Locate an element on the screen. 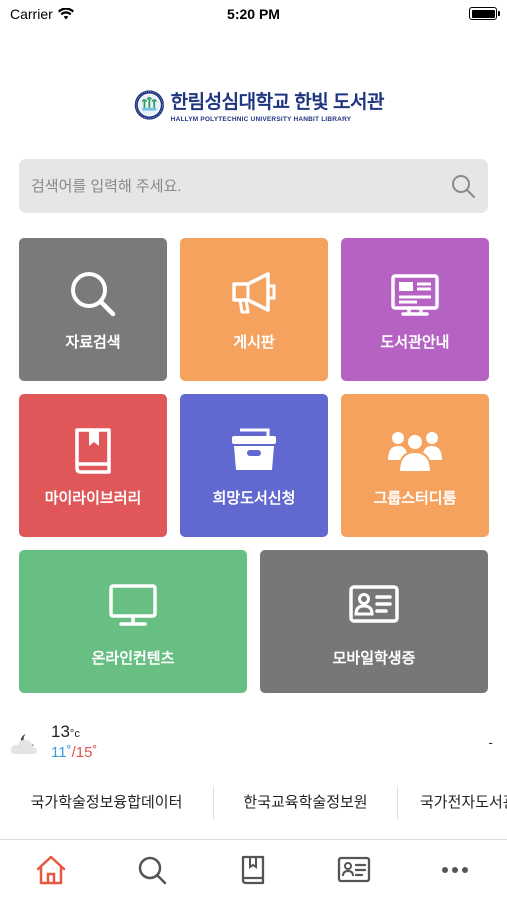 Image resolution: width=507 pixels, height=900 pixels. tab-bar is located at coordinates (253, 869).